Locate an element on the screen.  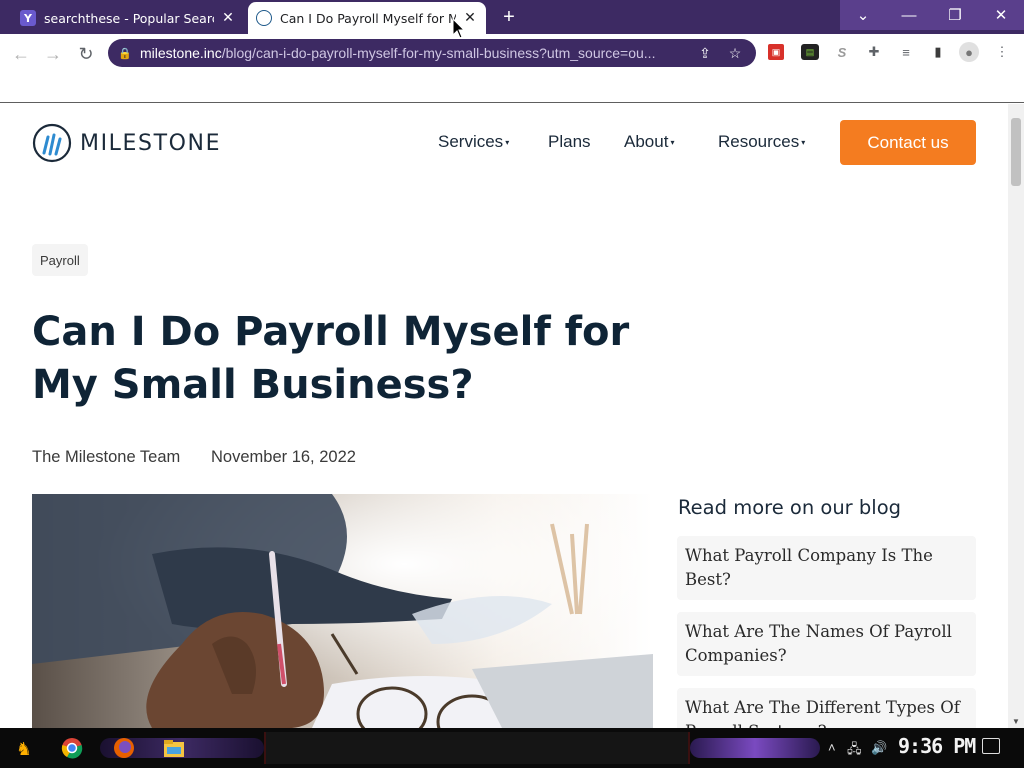
mouse-cursor-icon is located at coordinates (459, 28).